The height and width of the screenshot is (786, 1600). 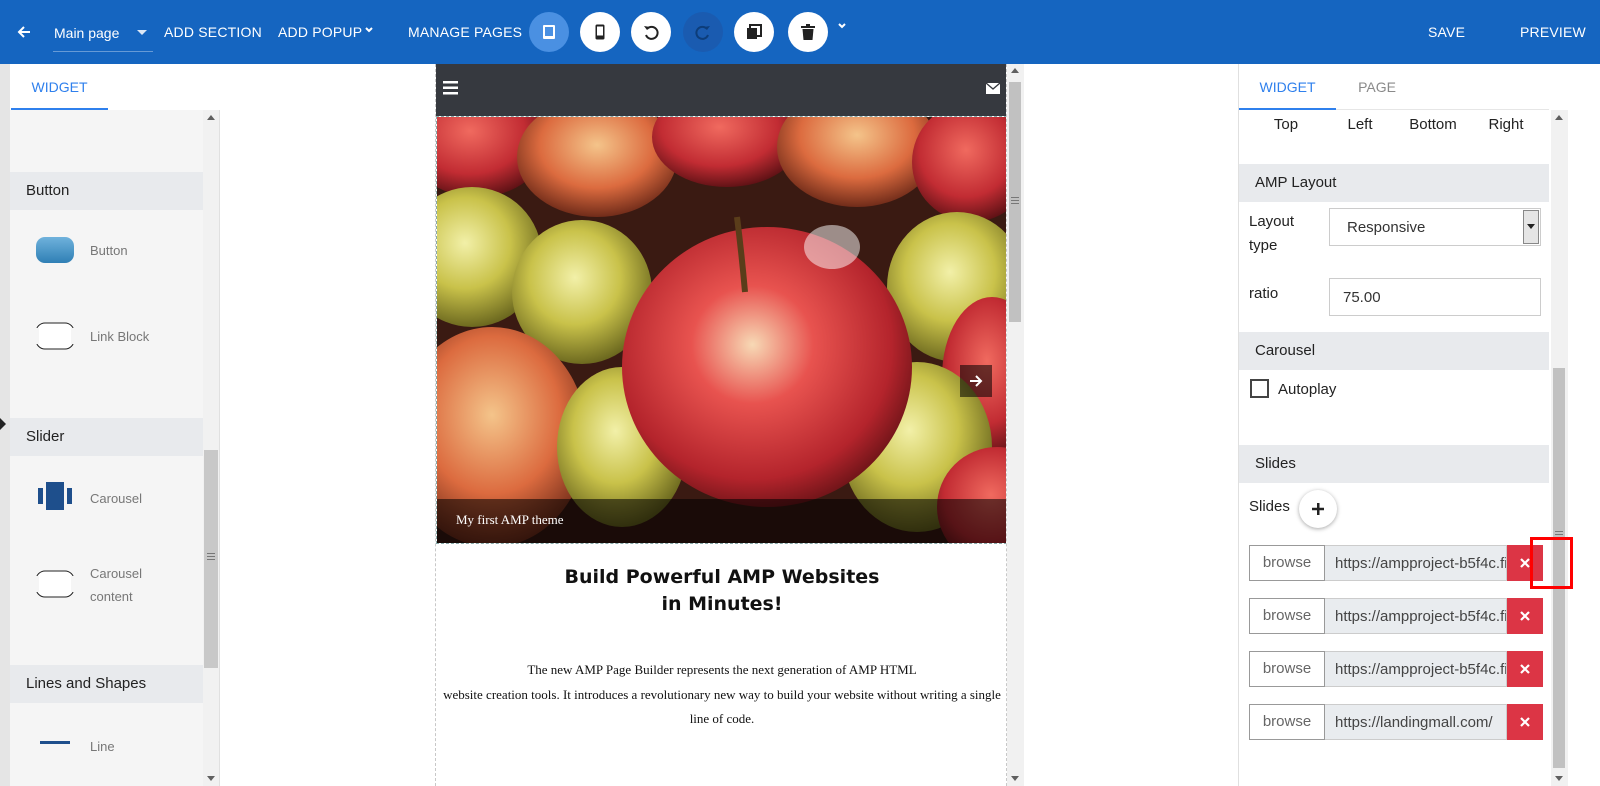 I want to click on layout-type-label-1: Layout, so click(x=1272, y=221).